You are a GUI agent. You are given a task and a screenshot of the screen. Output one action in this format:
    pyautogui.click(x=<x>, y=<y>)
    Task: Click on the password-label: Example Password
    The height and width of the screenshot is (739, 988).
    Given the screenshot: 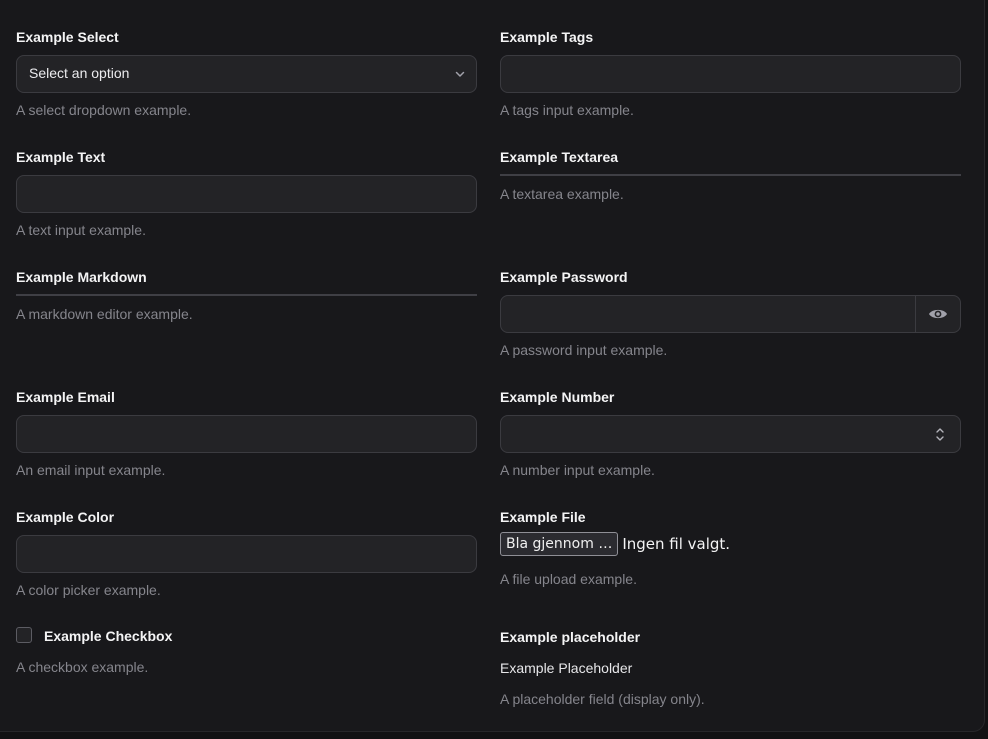 What is the action you would take?
    pyautogui.click(x=564, y=277)
    